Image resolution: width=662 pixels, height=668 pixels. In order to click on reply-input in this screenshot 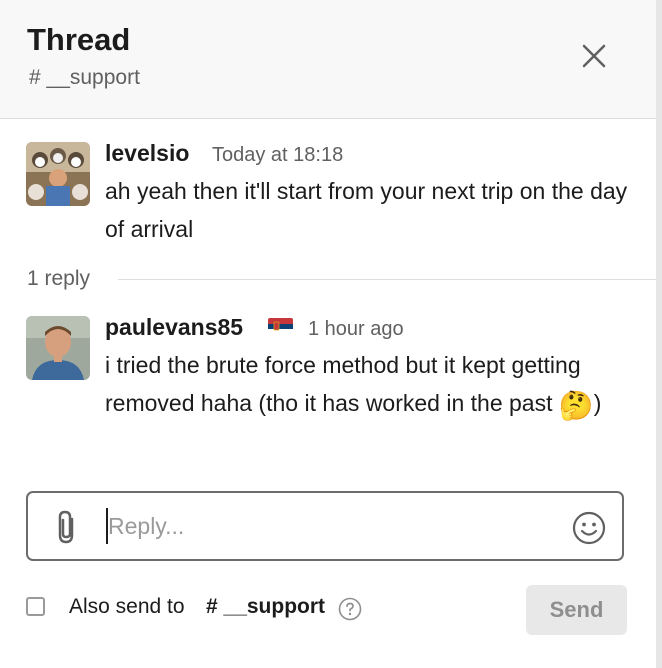, I will do `click(323, 526)`.